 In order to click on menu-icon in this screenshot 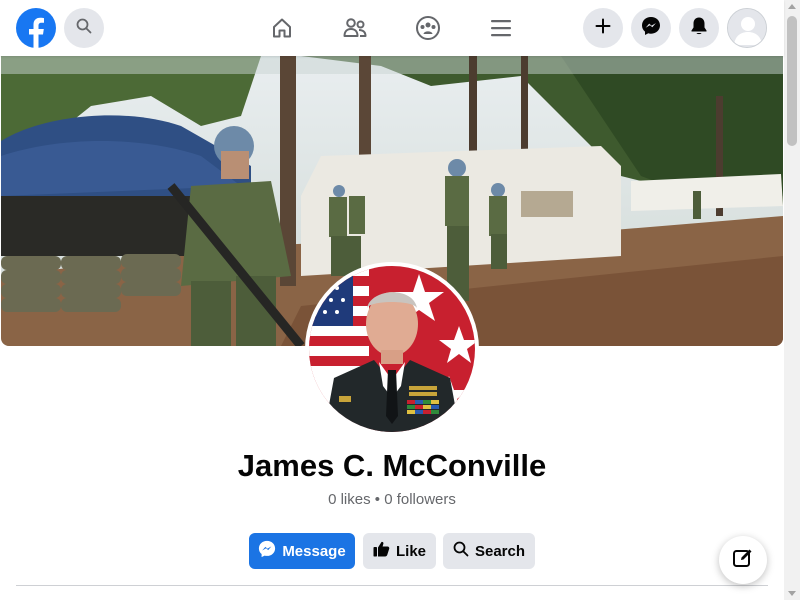, I will do `click(501, 28)`.